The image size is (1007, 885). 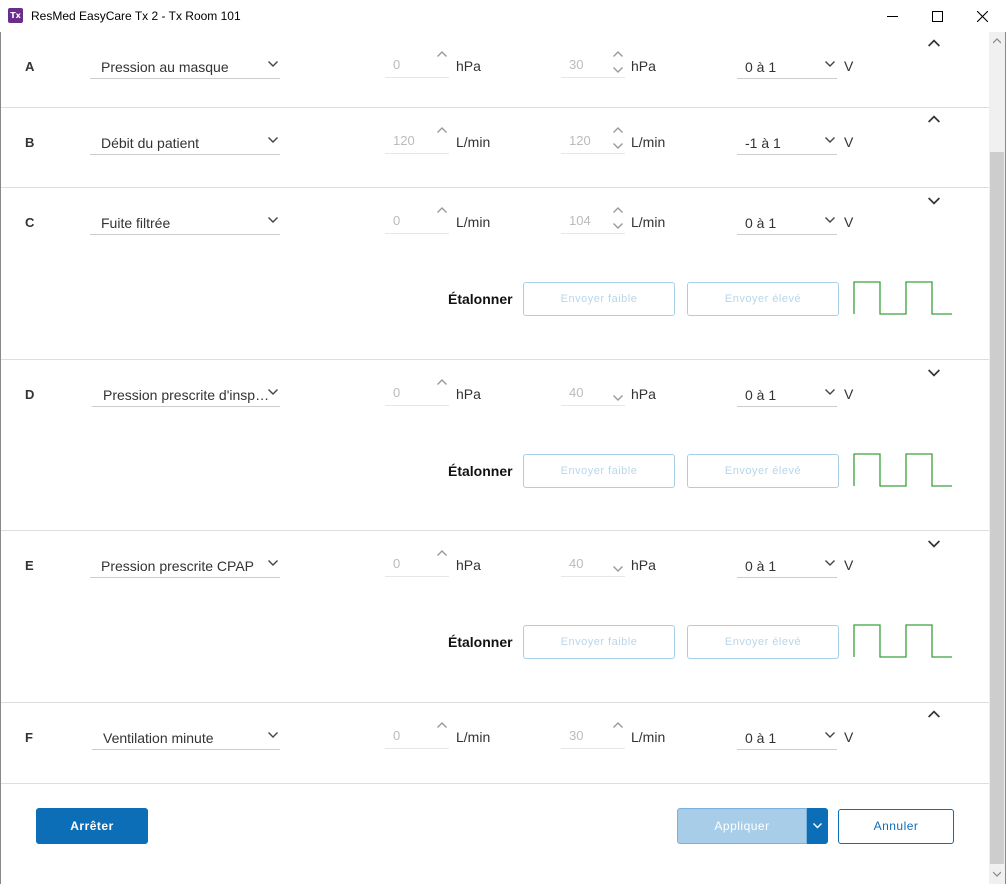 What do you see at coordinates (576, 392) in the screenshot?
I see `max-value: 40` at bounding box center [576, 392].